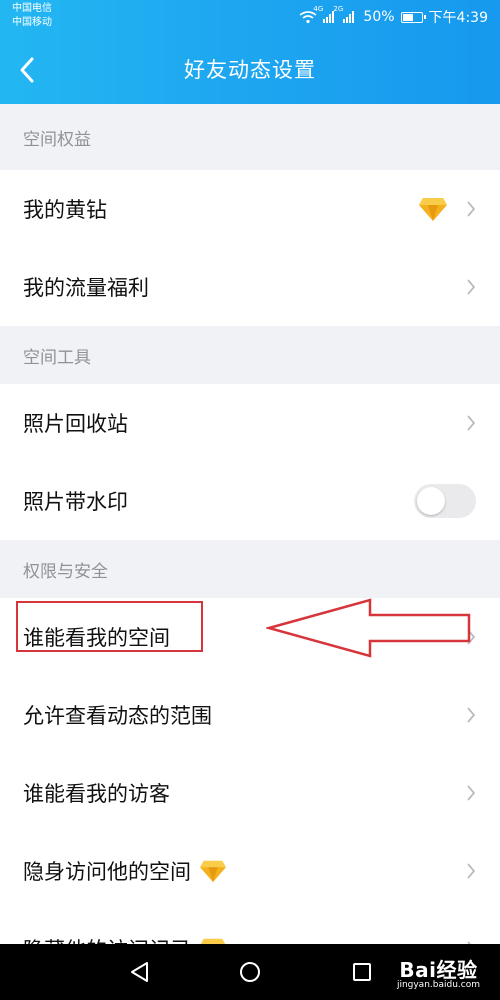  I want to click on navigation-bar: Bai经验 jingyan.baidu.com, so click(250, 972).